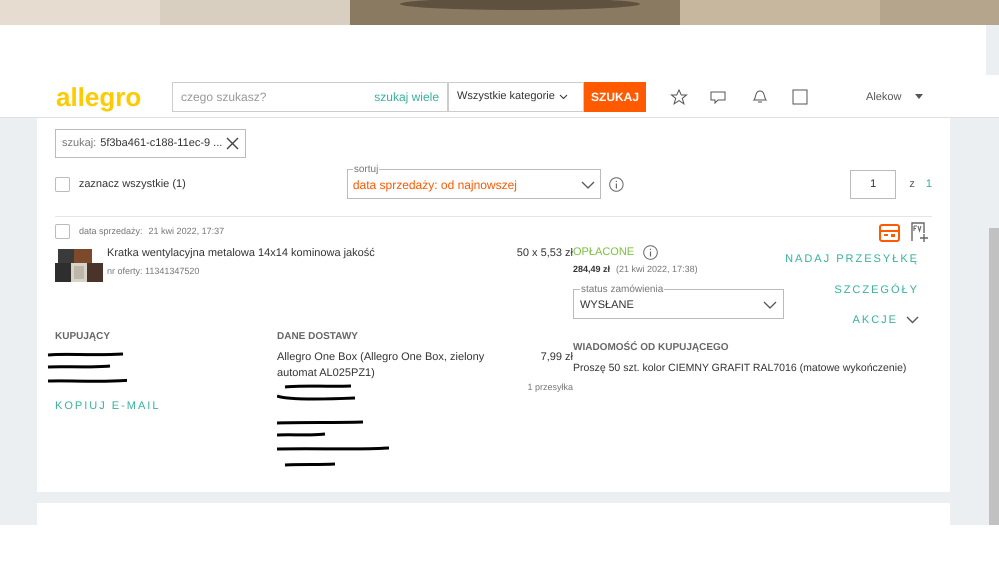 The image size is (999, 562). Describe the element at coordinates (318, 337) in the screenshot. I see `delivery-heading: DANE DOSTAWY` at that location.